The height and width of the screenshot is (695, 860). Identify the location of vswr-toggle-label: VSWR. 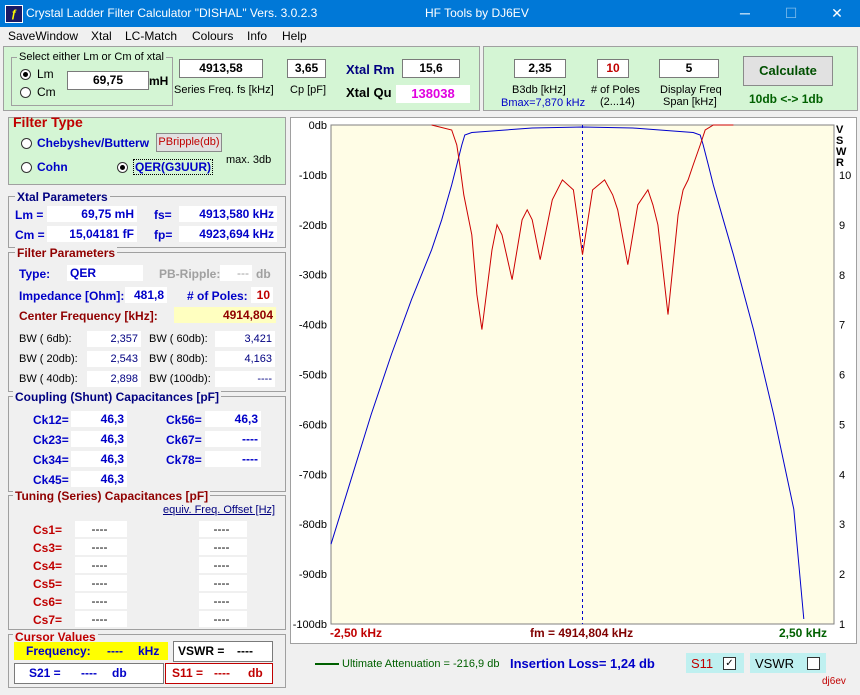
(774, 663).